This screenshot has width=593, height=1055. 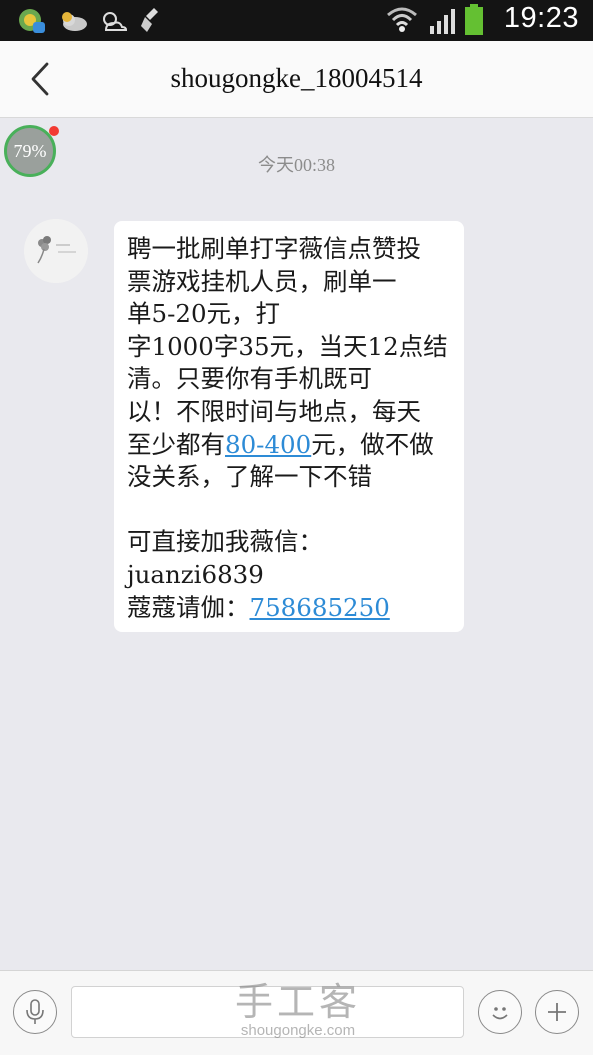 I want to click on qq-label: 蔻蔻请伽：, so click(x=188, y=607).